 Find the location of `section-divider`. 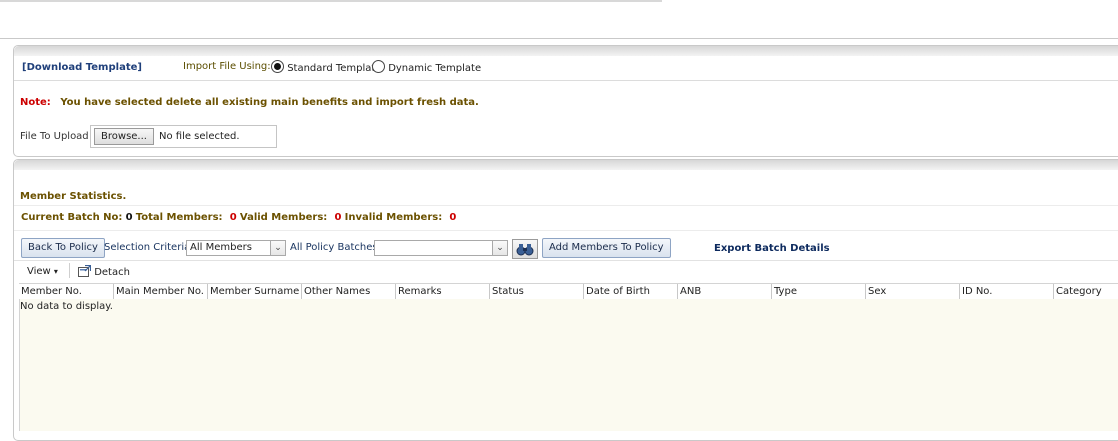

section-divider is located at coordinates (559, 38).